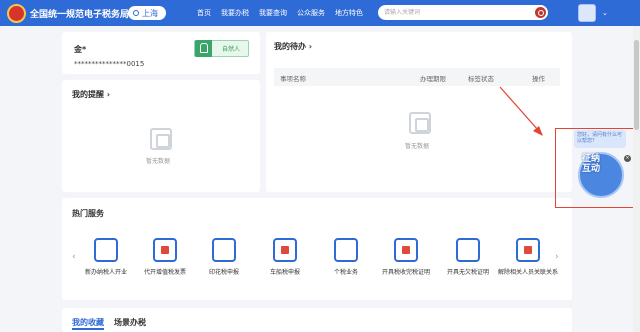 Image resolution: width=640 pixels, height=332 pixels. I want to click on service-label: 开具税收完税证明, so click(405, 272).